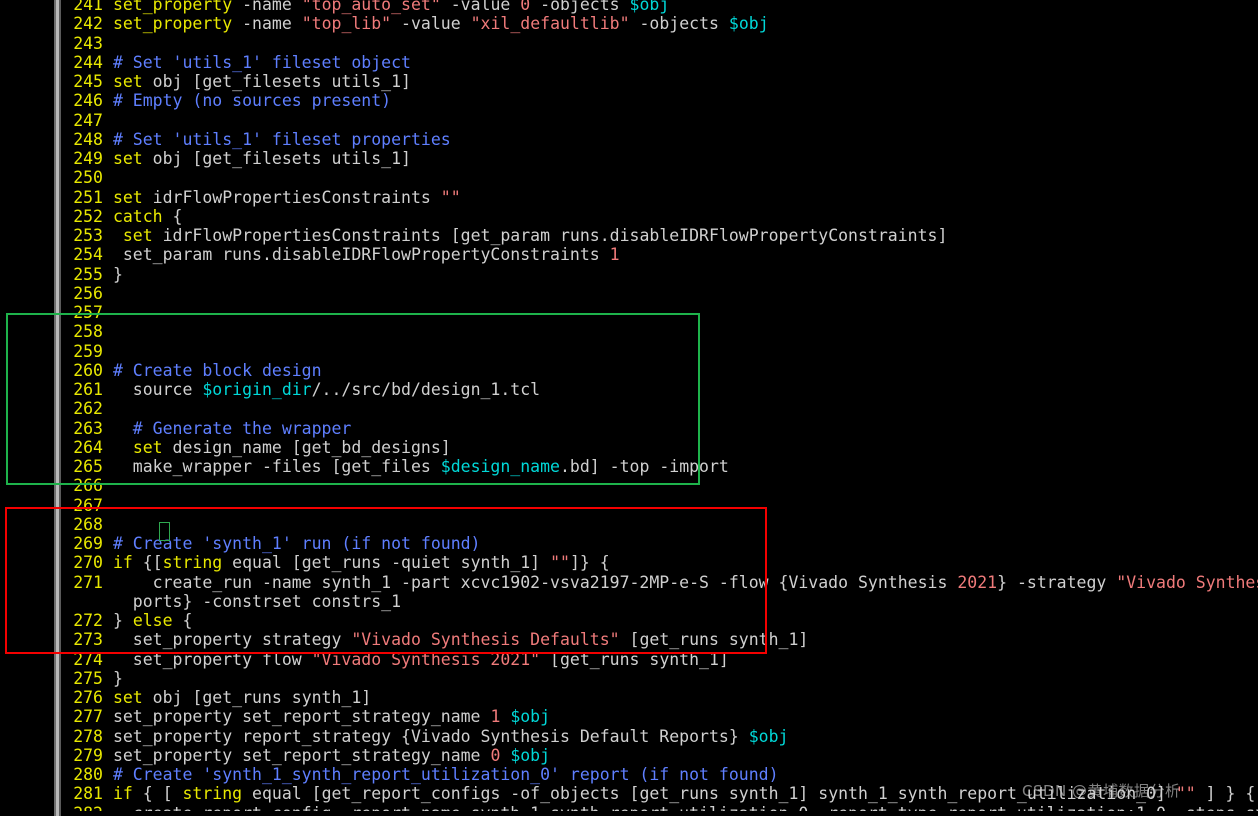  I want to click on line-number: 241, so click(88, 7).